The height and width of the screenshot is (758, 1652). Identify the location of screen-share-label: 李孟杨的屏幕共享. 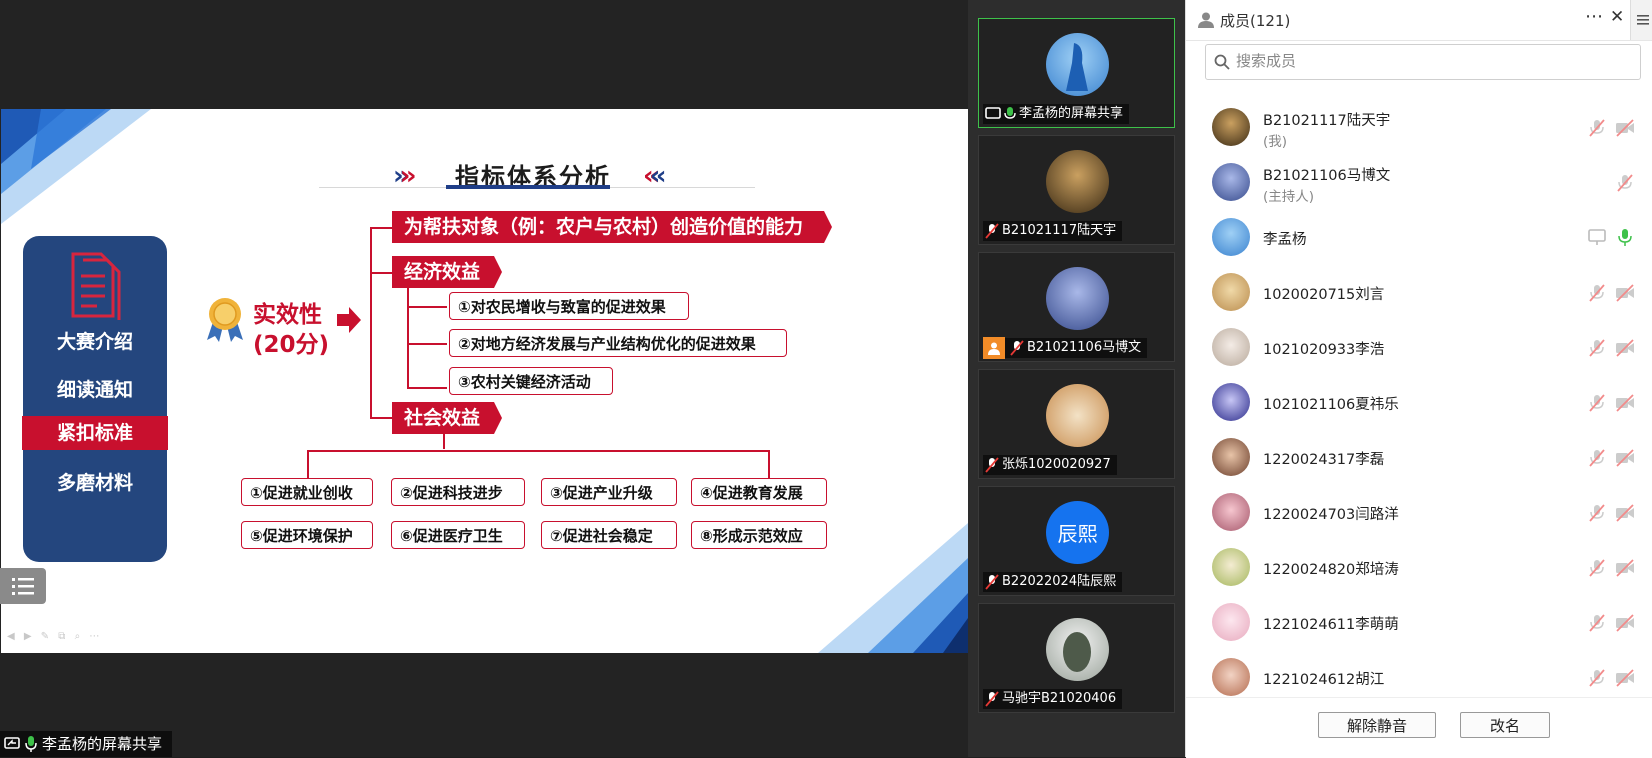
(86, 744).